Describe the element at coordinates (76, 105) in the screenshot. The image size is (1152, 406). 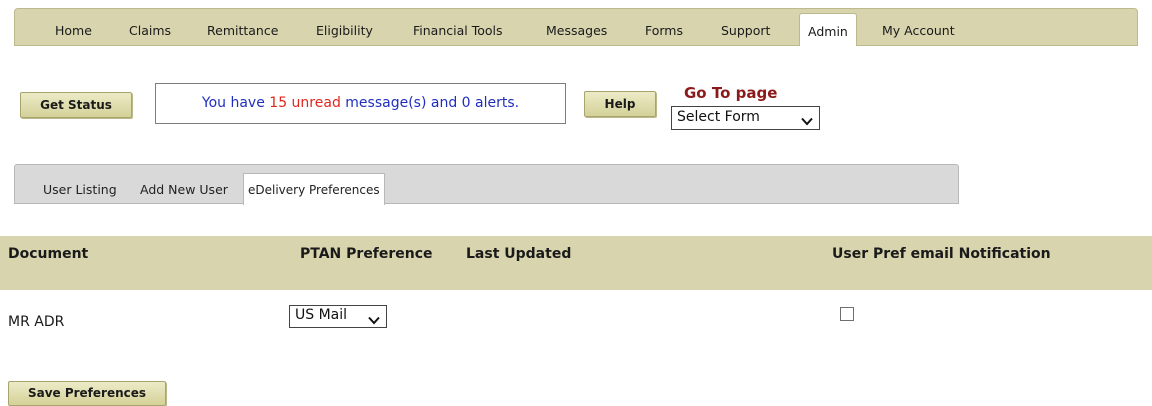
I see `get-status-button: Get Status` at that location.